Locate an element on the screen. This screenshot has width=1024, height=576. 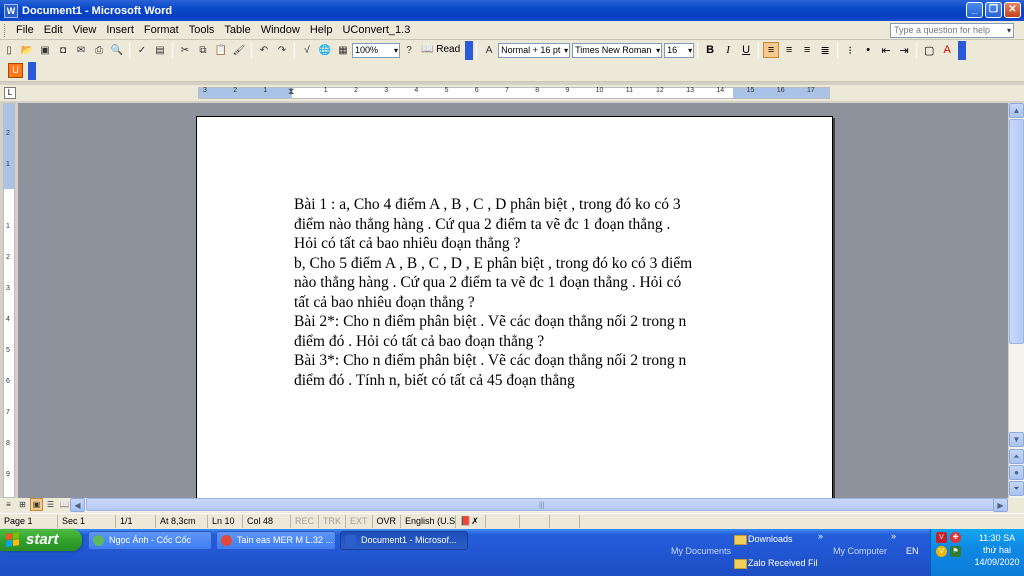
menu-table: Table is located at coordinates (237, 30).